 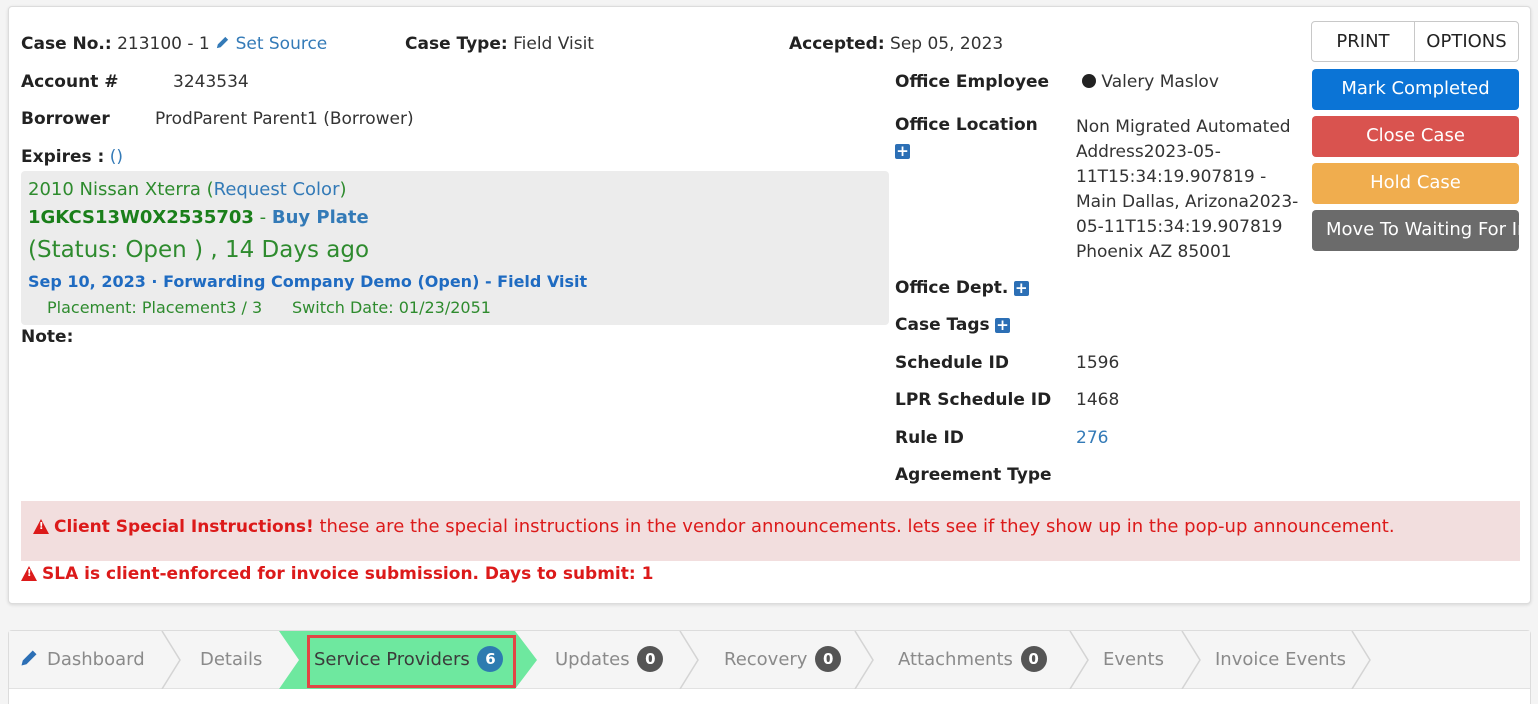 I want to click on vehicle-status: (Status: Open ) , 14 Days ago, so click(x=199, y=250).